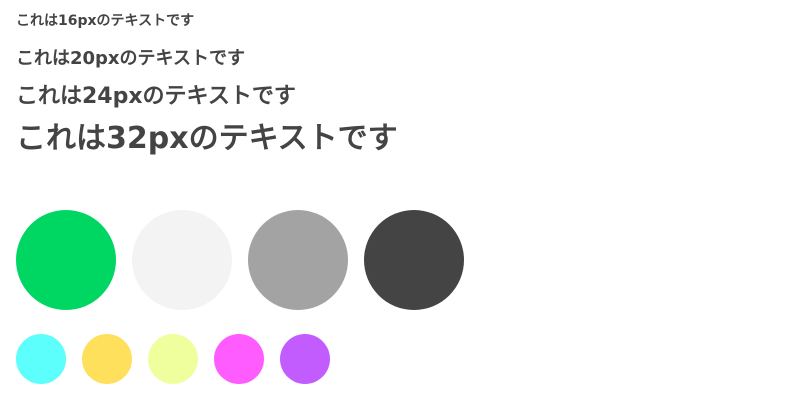 Image resolution: width=800 pixels, height=400 pixels. I want to click on small-swatch-row, so click(173, 359).